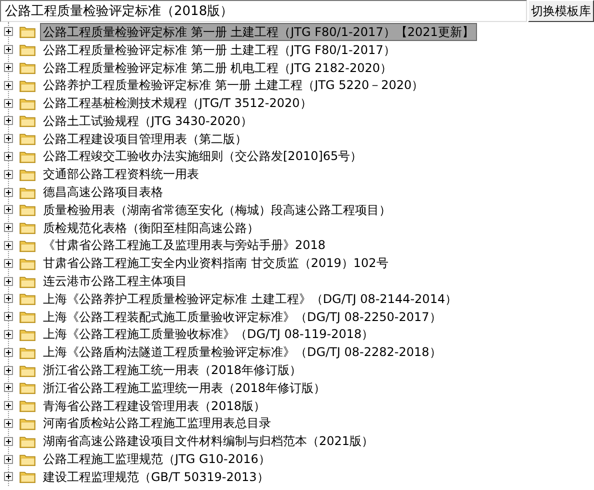 The image size is (594, 490). I want to click on tree-item: 公路工程质量检验评定标准 第一册 土建工程（JTG F80/1-2017）【2021更新】, so click(258, 31).